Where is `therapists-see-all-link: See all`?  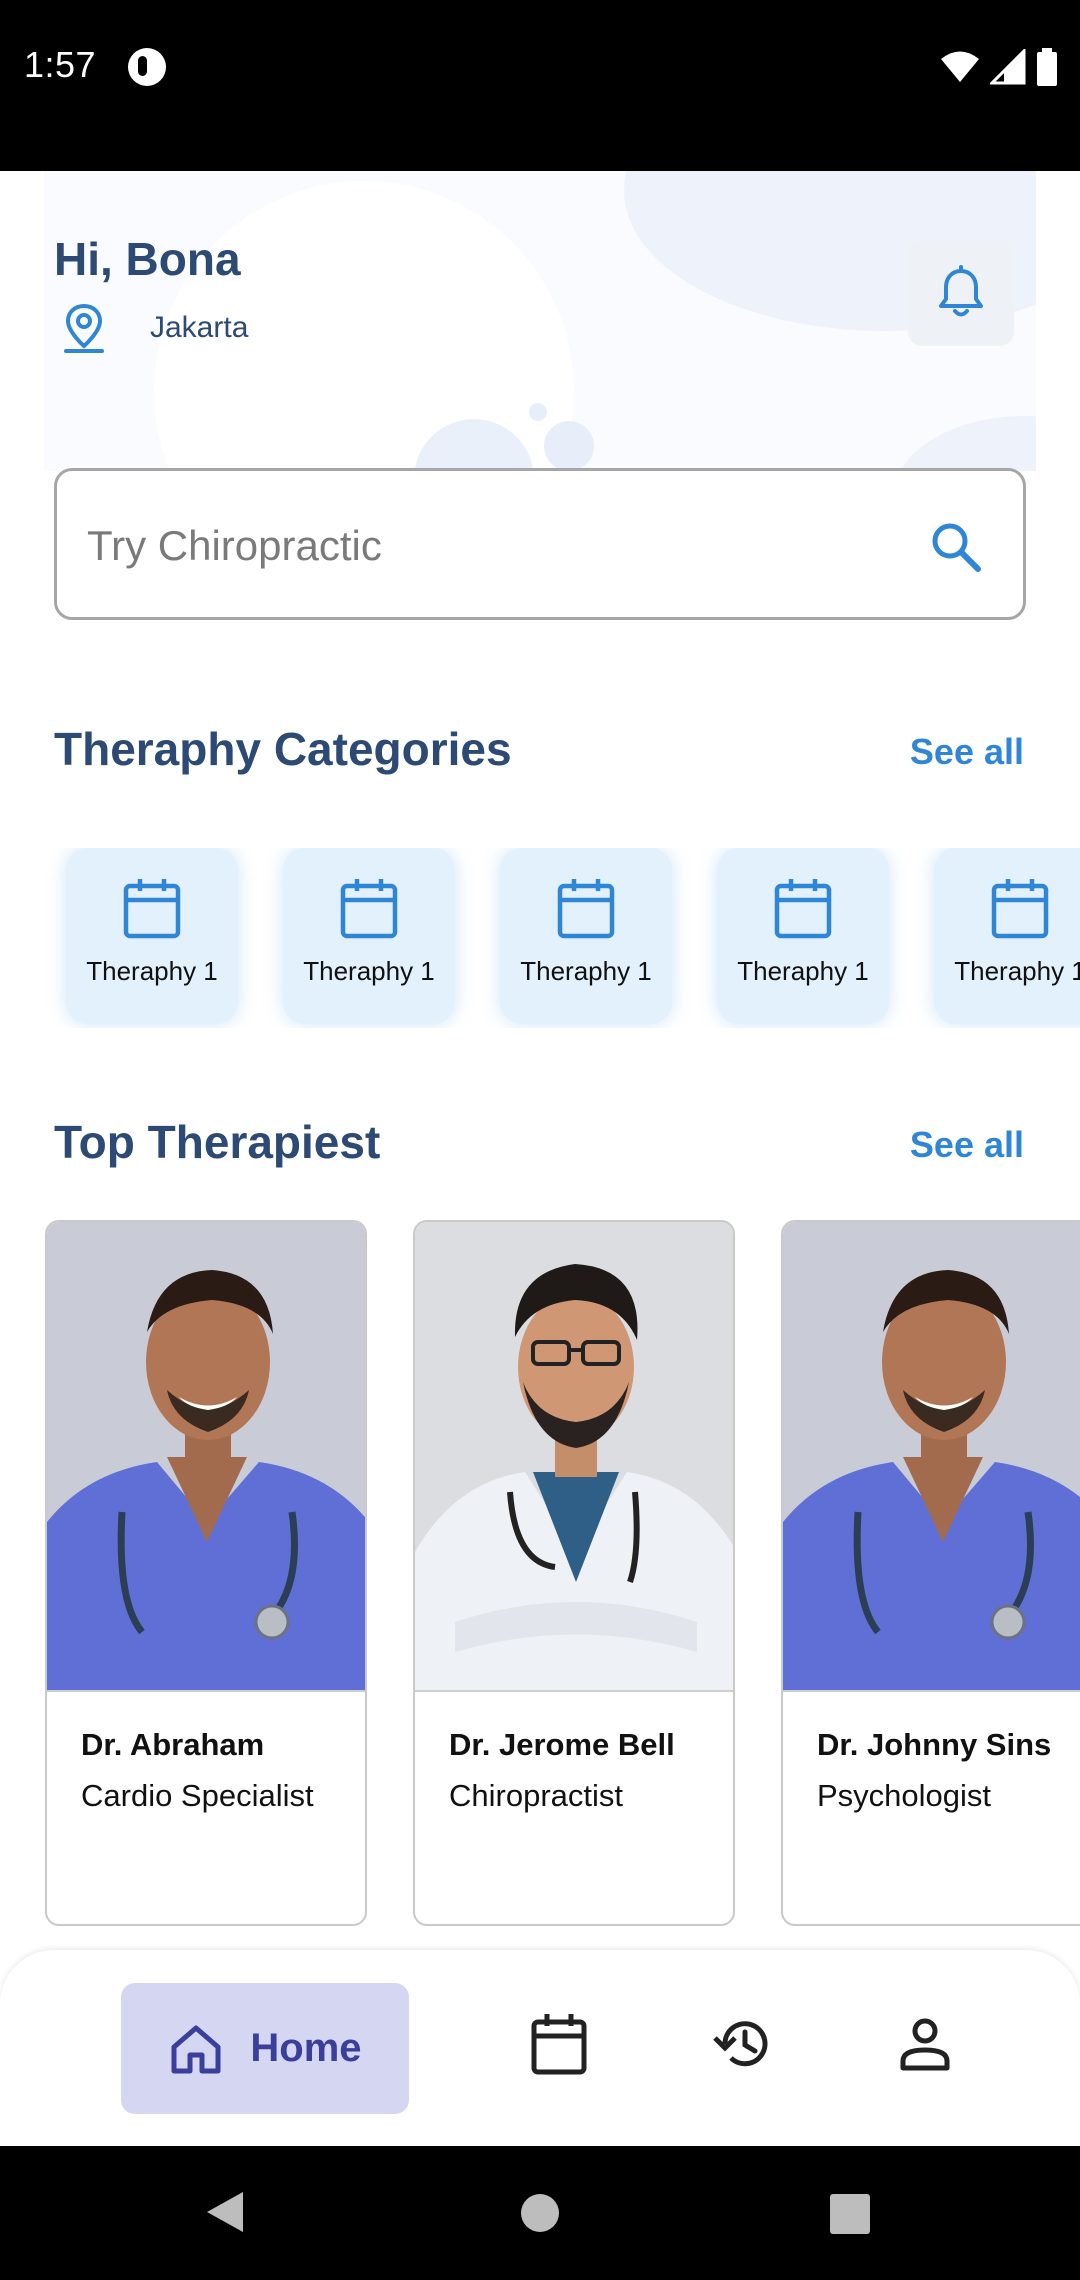 therapists-see-all-link: See all is located at coordinates (967, 1145).